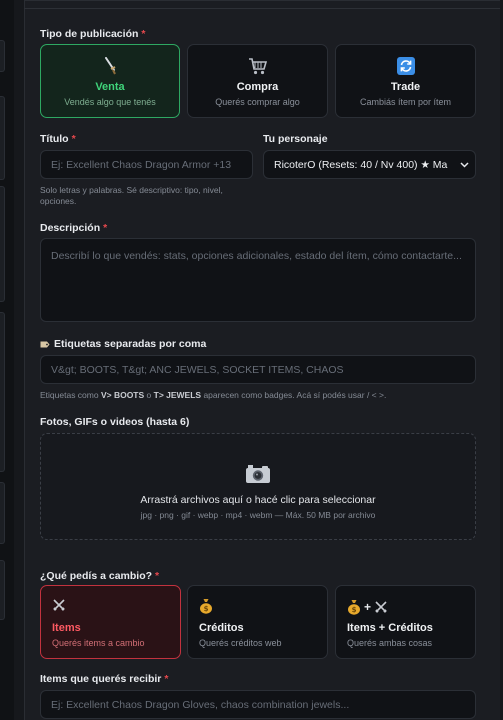 This screenshot has height=720, width=503. Describe the element at coordinates (122, 395) in the screenshot. I see `hint-example: V> BOOTS` at that location.